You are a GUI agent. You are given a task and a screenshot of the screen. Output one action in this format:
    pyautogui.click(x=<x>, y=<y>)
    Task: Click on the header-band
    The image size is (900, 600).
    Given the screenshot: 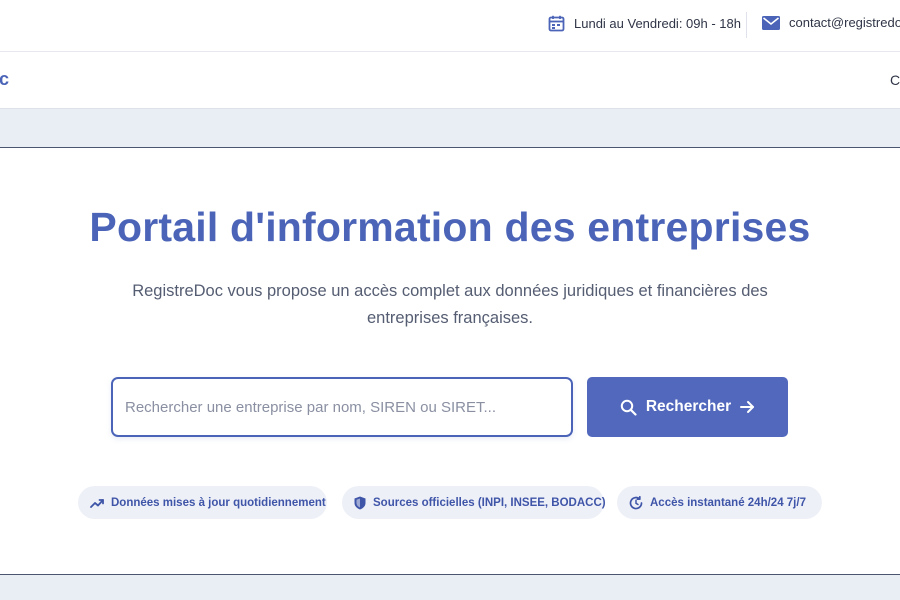 What is the action you would take?
    pyautogui.click(x=450, y=128)
    